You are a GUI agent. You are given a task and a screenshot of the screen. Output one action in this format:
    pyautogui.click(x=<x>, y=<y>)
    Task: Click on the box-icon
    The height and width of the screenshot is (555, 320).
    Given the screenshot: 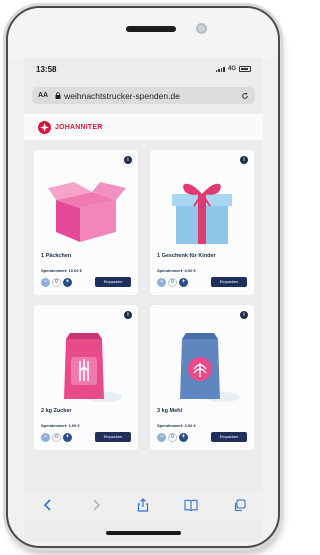 What is the action you would take?
    pyautogui.click(x=87, y=212)
    